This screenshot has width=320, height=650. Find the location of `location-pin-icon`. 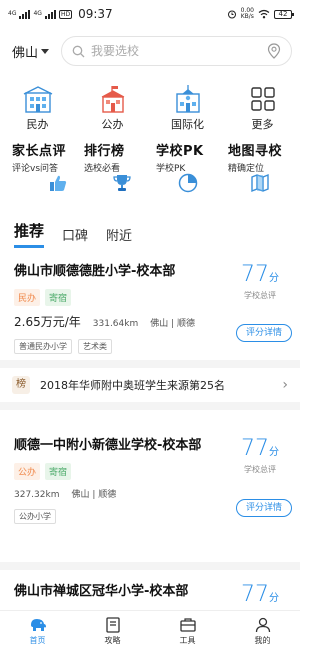

location-pin-icon is located at coordinates (274, 51).